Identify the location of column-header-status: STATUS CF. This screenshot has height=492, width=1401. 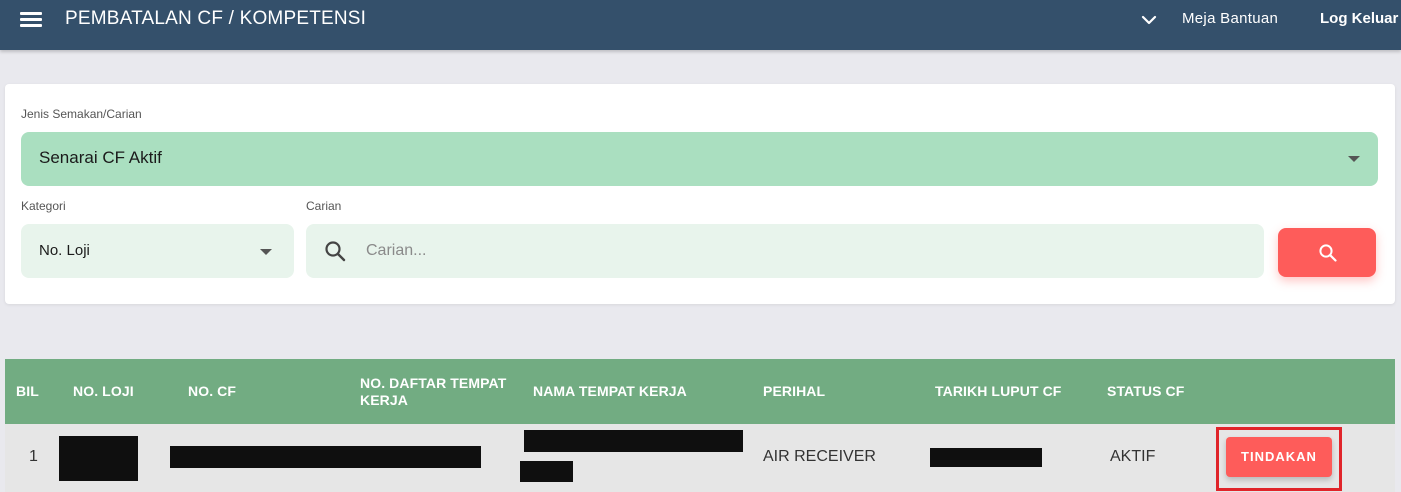
(1146, 391).